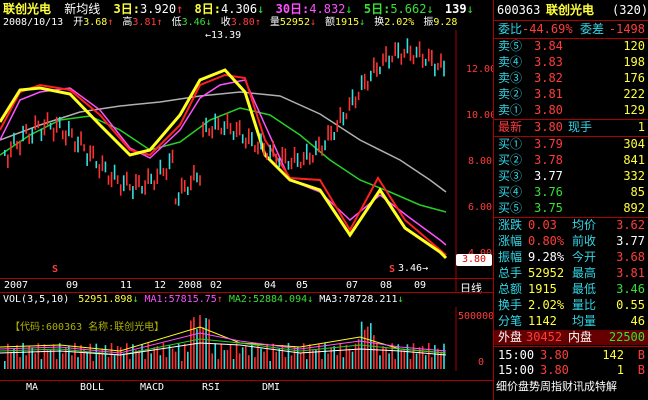 This screenshot has width=648, height=400. Describe the element at coordinates (331, 299) in the screenshot. I see `volume-ma3-label: MA3:` at that location.